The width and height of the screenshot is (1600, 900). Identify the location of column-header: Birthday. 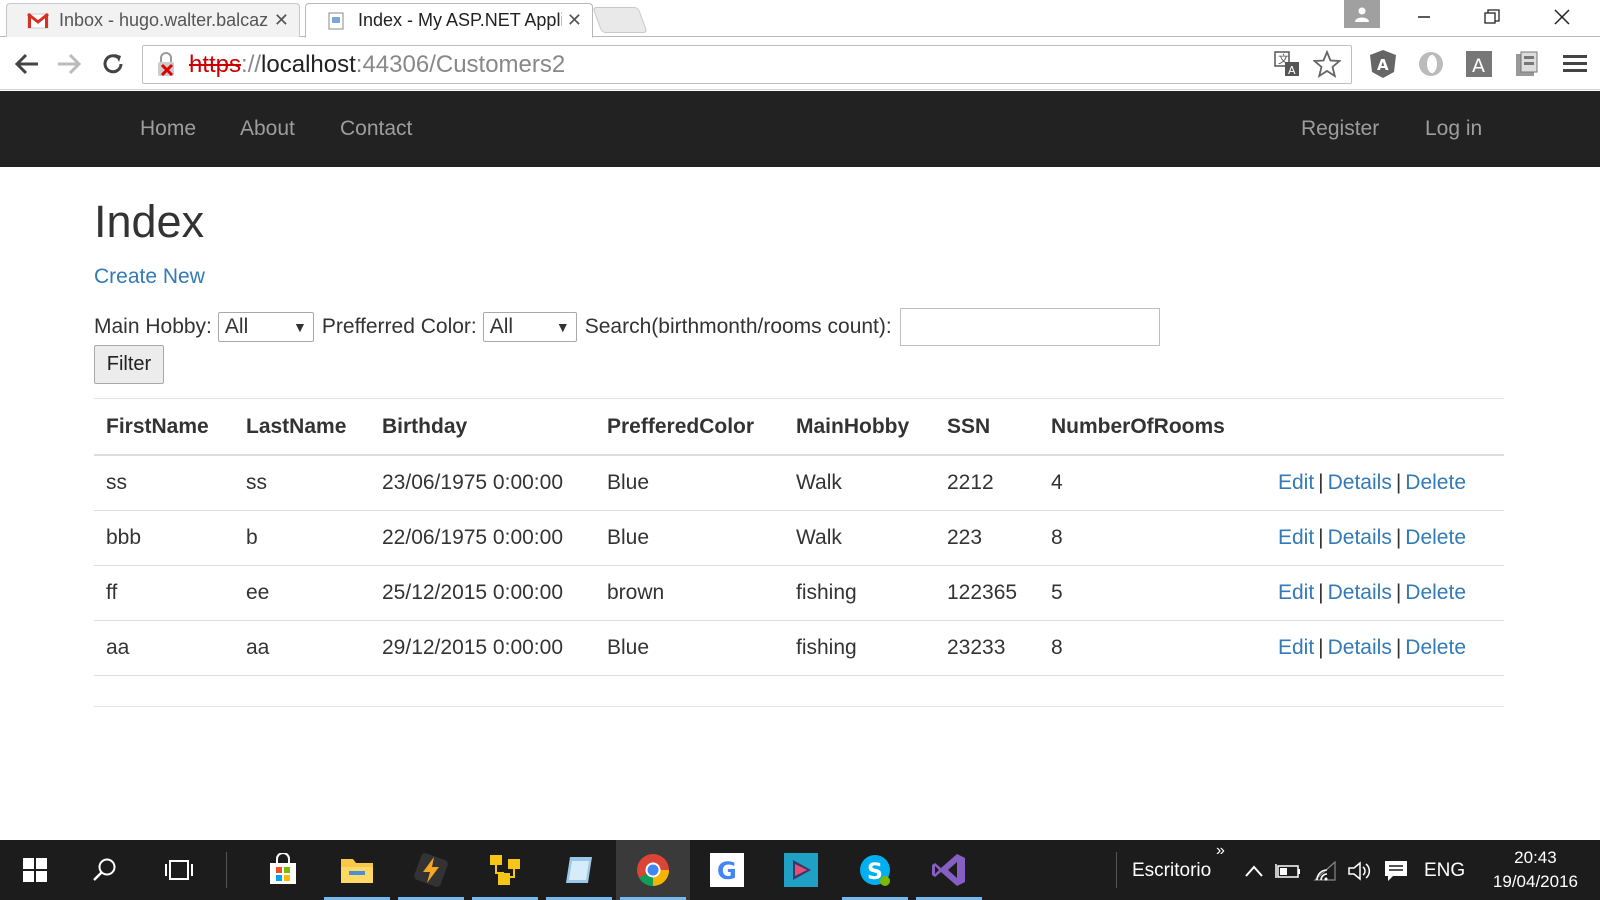
(482, 427).